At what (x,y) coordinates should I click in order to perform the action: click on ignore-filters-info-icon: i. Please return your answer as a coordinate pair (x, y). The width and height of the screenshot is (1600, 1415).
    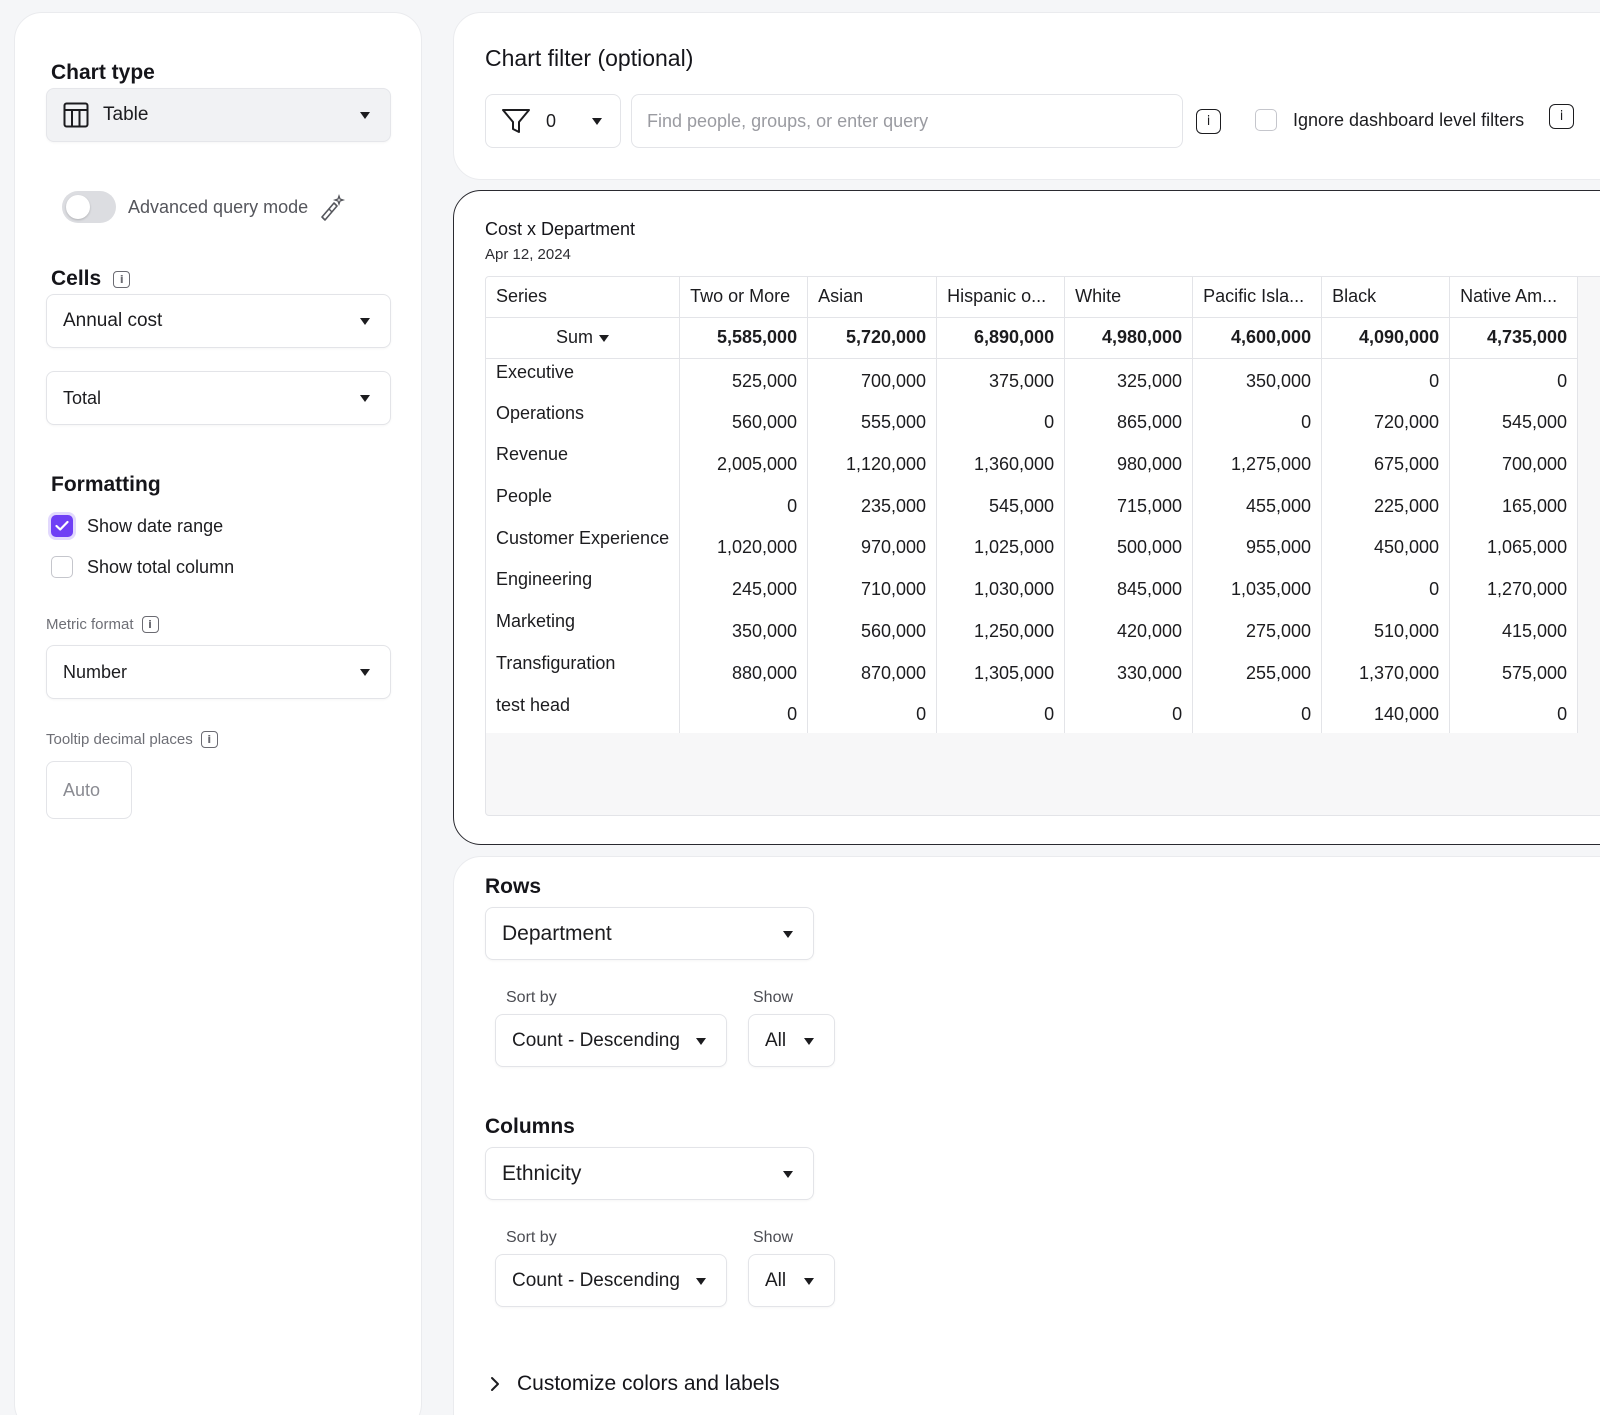
    Looking at the image, I should click on (1561, 116).